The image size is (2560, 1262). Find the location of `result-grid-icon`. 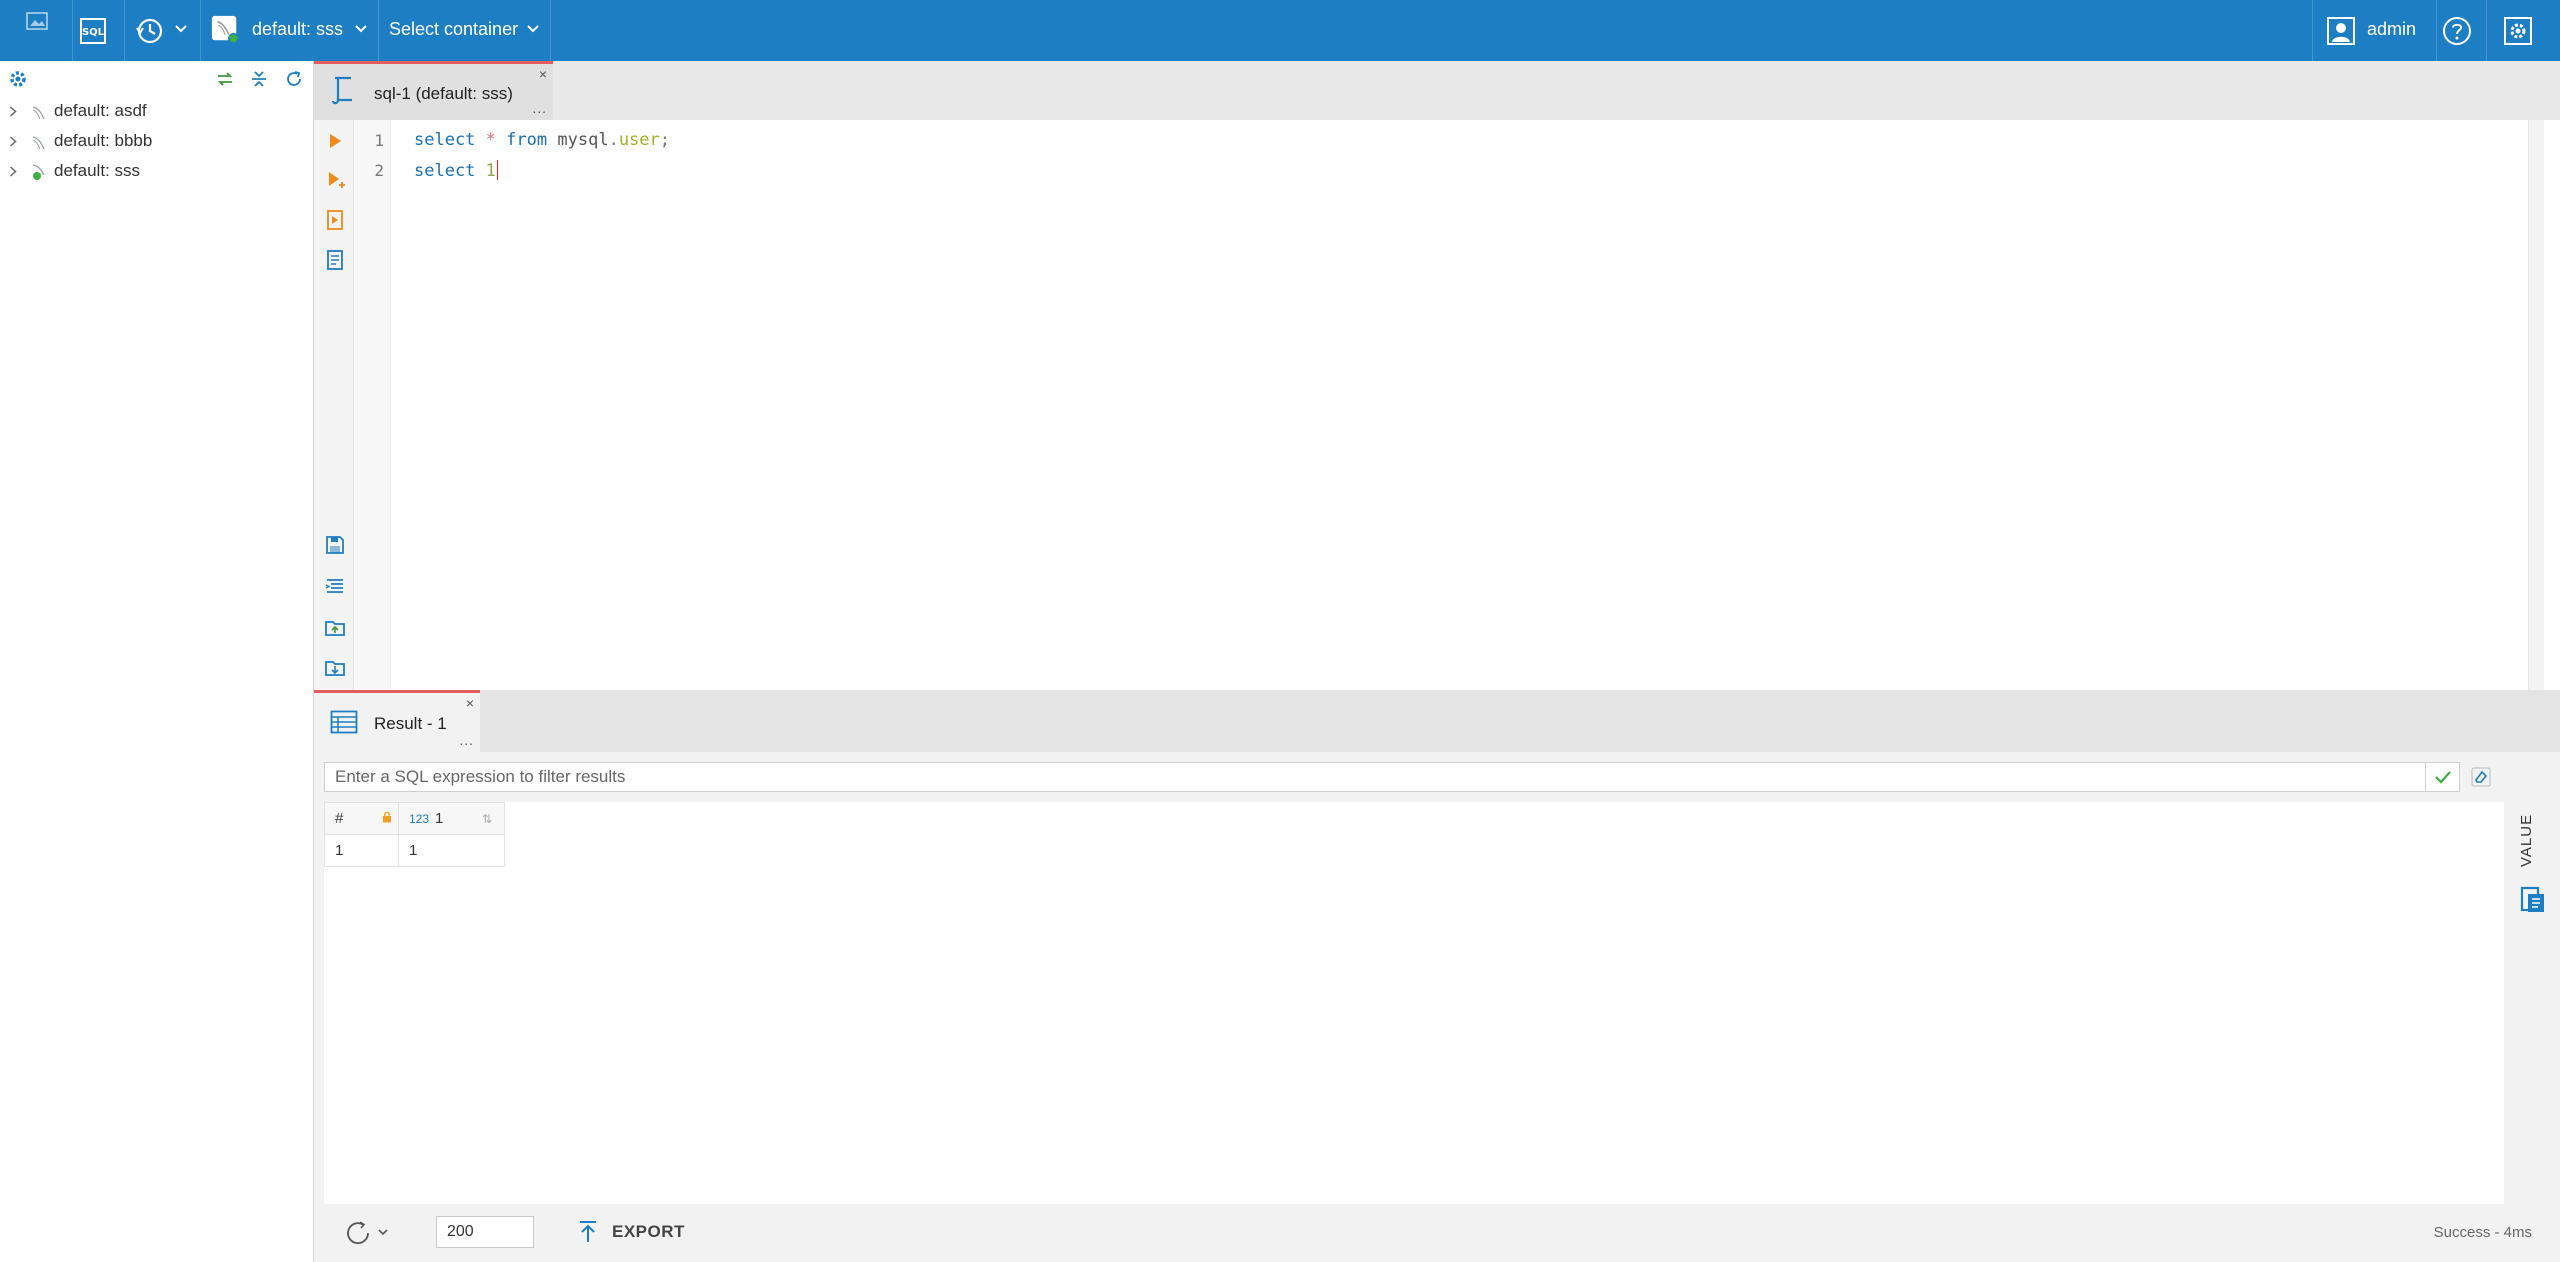

result-grid-icon is located at coordinates (344, 722).